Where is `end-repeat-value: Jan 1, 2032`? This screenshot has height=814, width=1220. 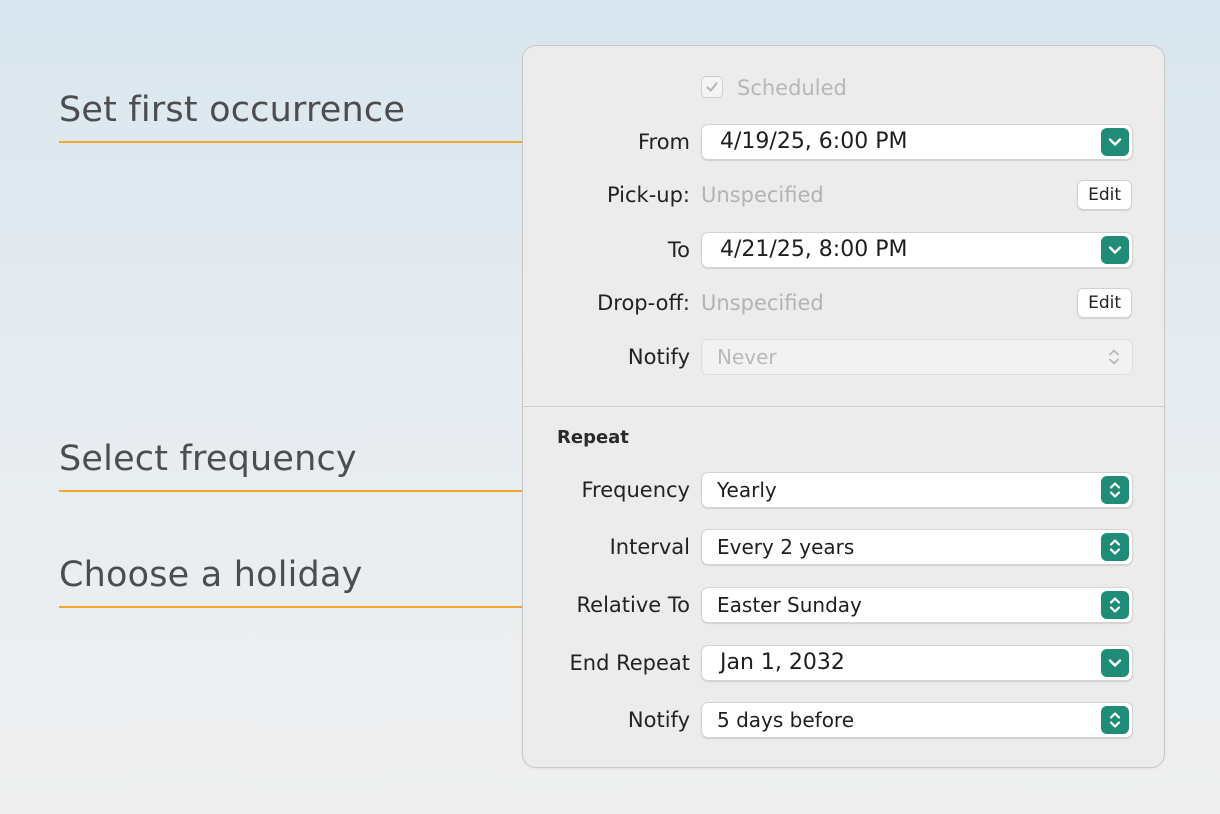
end-repeat-value: Jan 1, 2032 is located at coordinates (782, 662).